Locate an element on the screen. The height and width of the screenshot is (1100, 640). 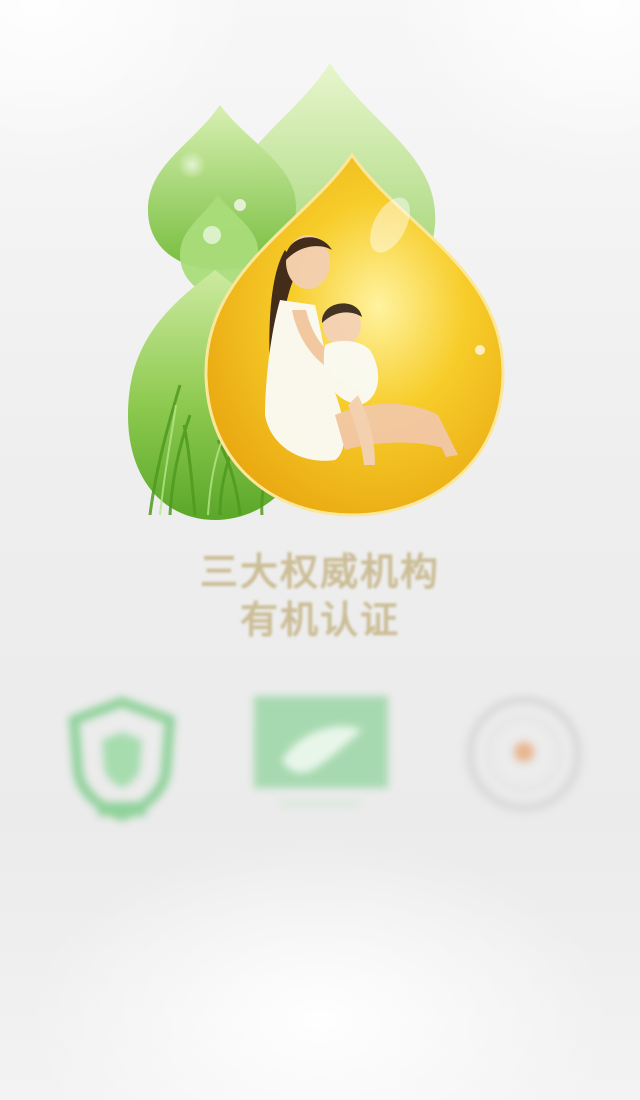
headline: 三大权威机构 有机认证 is located at coordinates (320, 596).